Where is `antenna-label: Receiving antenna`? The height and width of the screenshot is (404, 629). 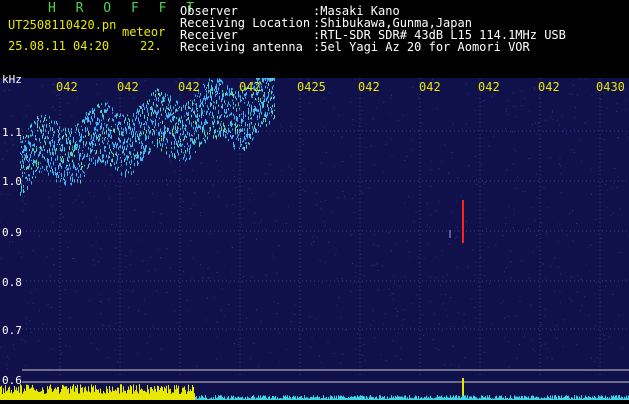 antenna-label: Receiving antenna is located at coordinates (241, 47).